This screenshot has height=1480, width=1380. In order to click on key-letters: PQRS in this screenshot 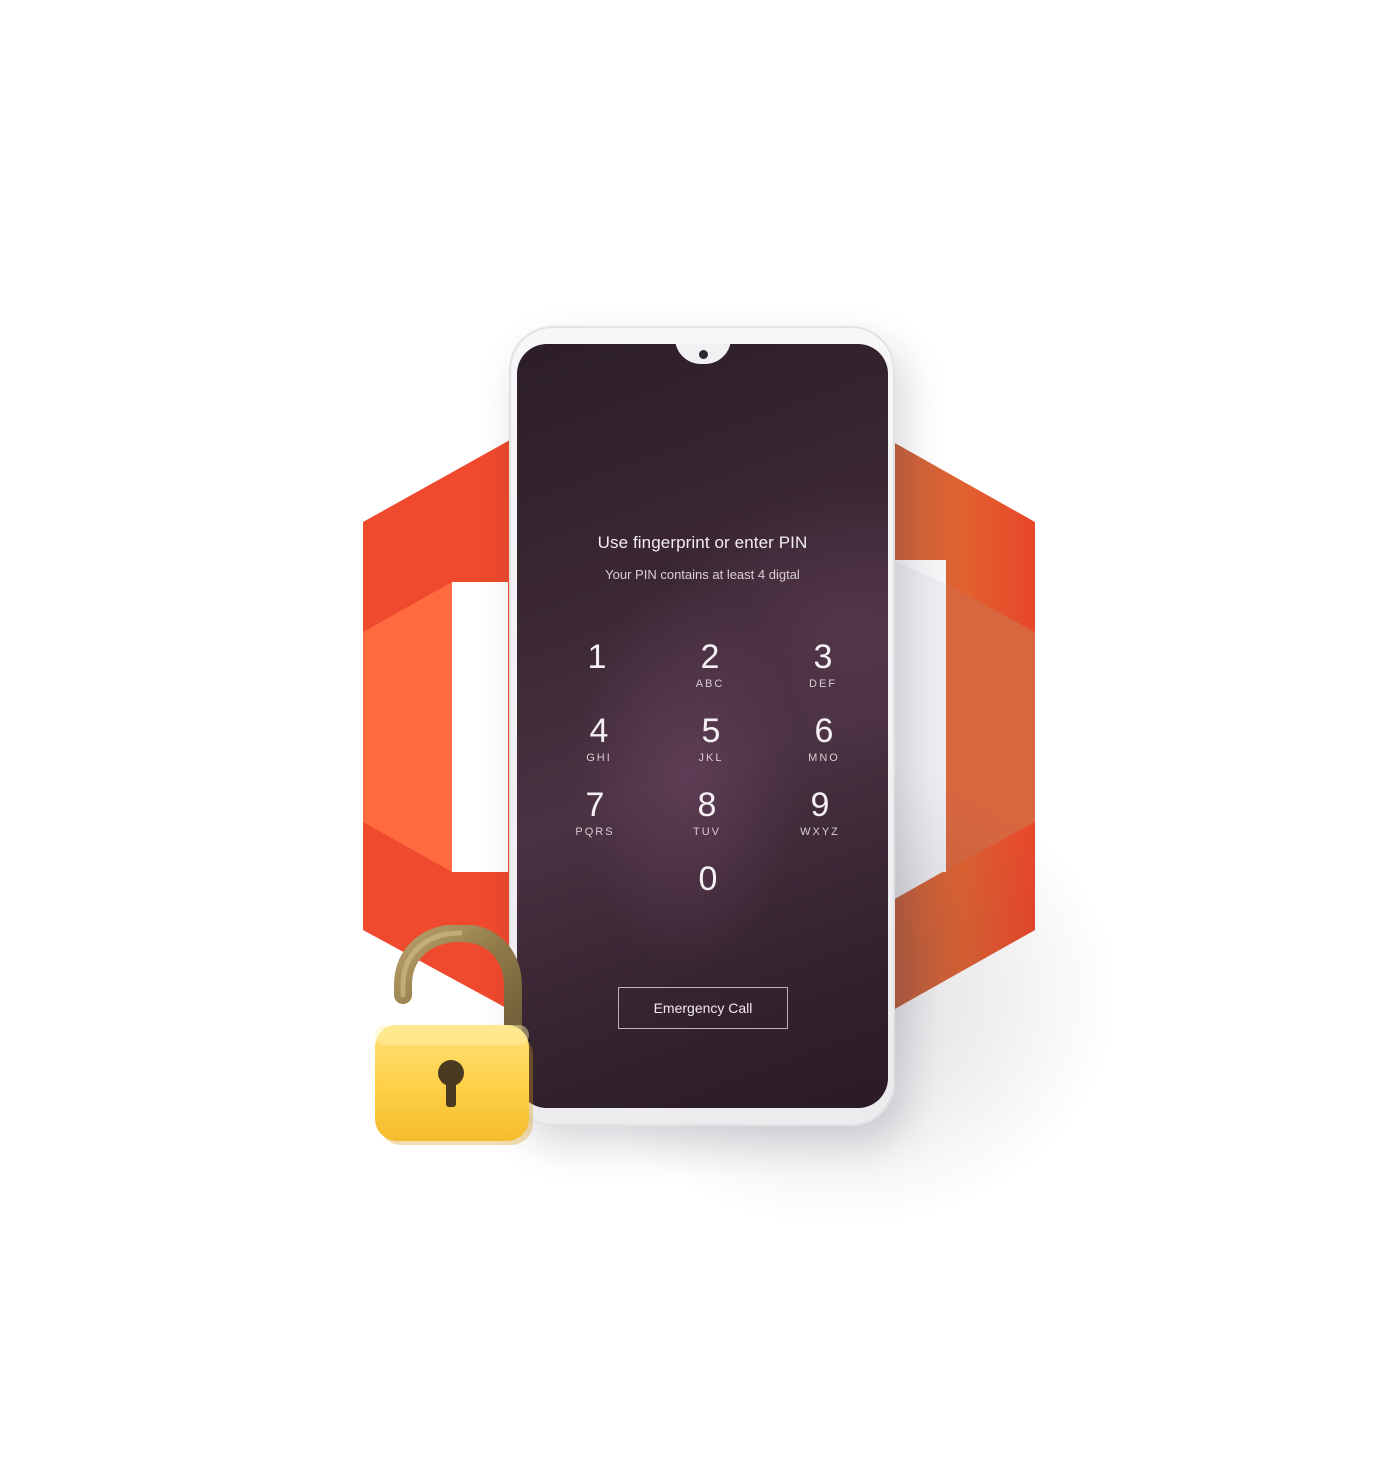, I will do `click(595, 832)`.